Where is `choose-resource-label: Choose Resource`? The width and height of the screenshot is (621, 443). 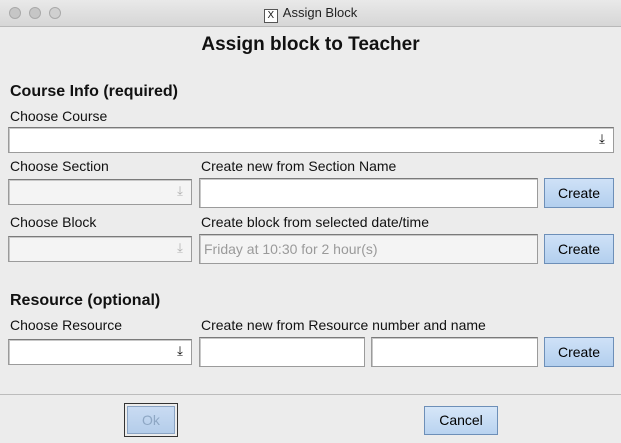 choose-resource-label: Choose Resource is located at coordinates (66, 325).